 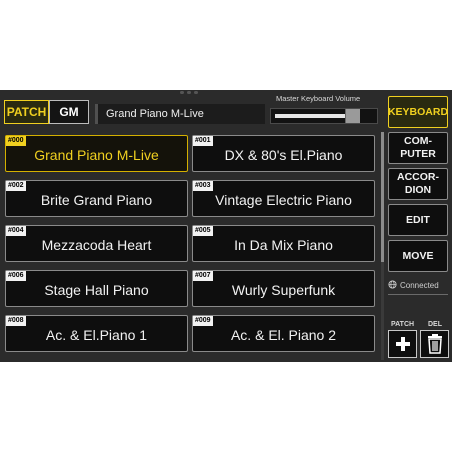 I want to click on delete-label: DEL, so click(x=435, y=324).